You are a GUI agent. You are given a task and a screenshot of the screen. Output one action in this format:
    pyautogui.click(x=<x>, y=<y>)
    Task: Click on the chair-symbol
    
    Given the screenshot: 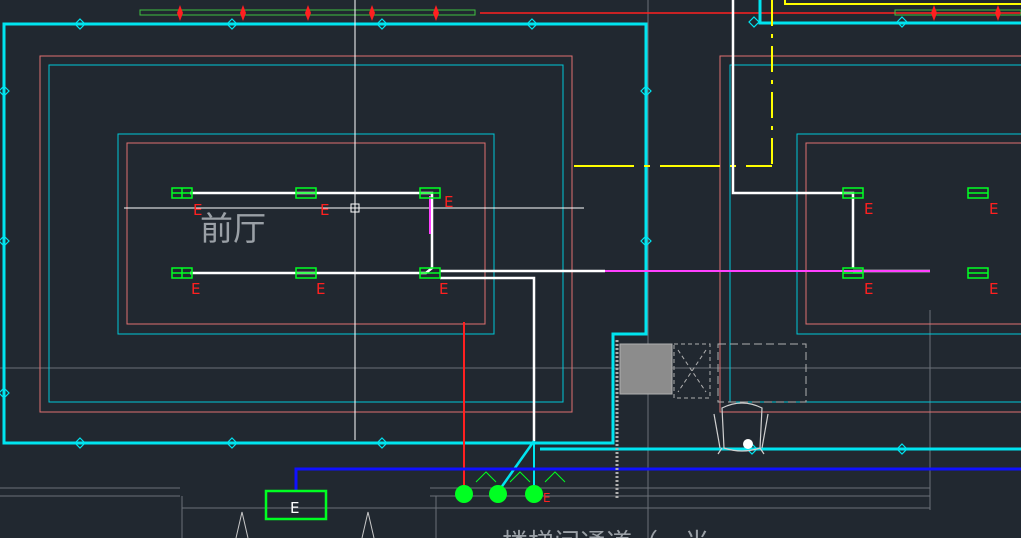 What is the action you would take?
    pyautogui.click(x=741, y=428)
    